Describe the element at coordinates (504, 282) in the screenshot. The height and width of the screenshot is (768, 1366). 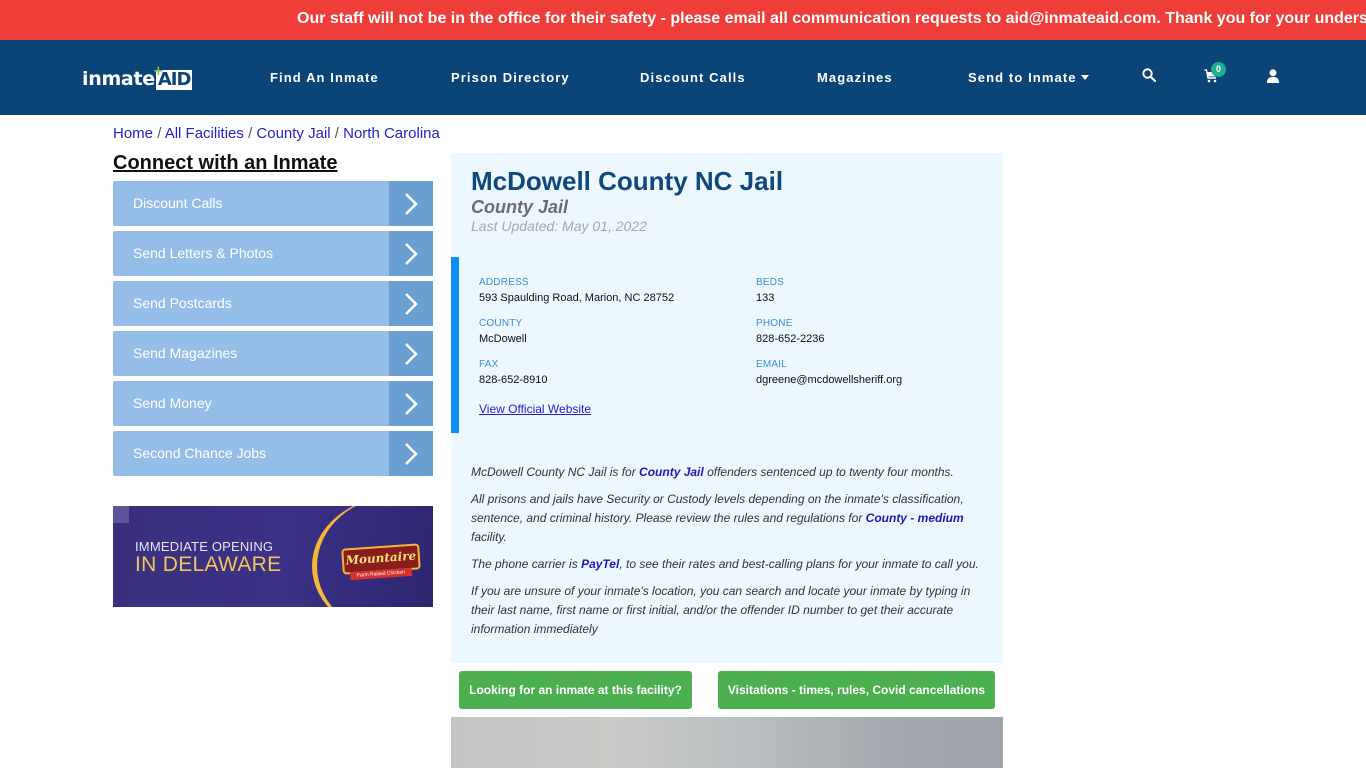
I see `field-label: ADDRESS` at that location.